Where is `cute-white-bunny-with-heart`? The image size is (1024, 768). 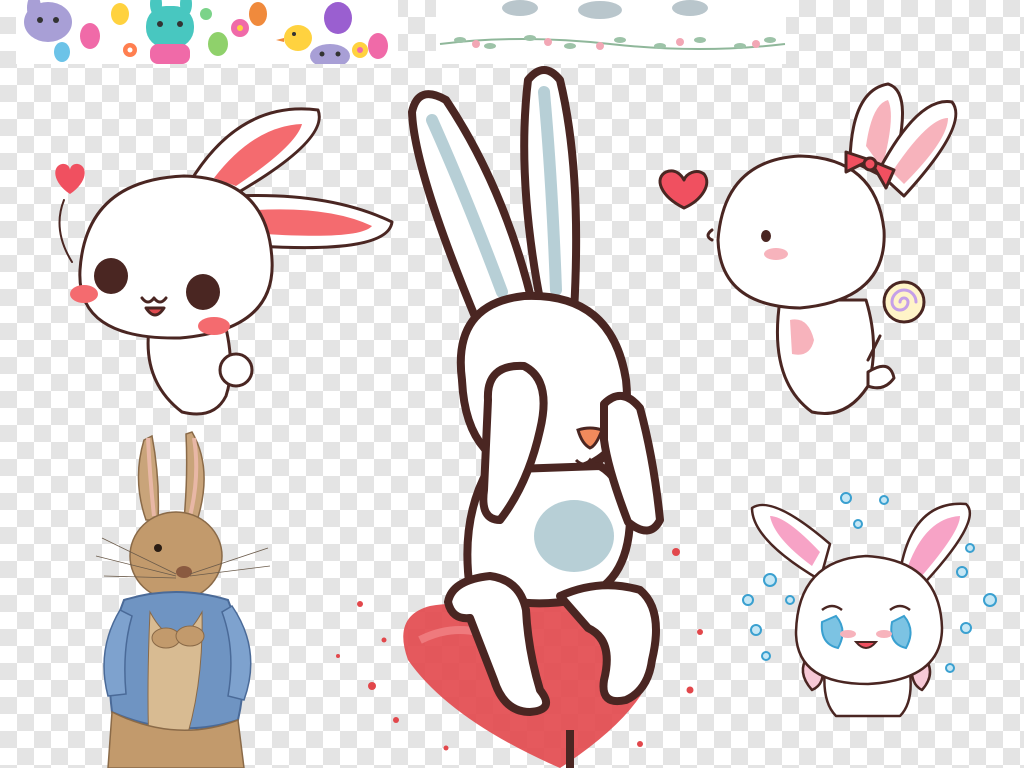
cute-white-bunny-with-heart is located at coordinates (224, 261).